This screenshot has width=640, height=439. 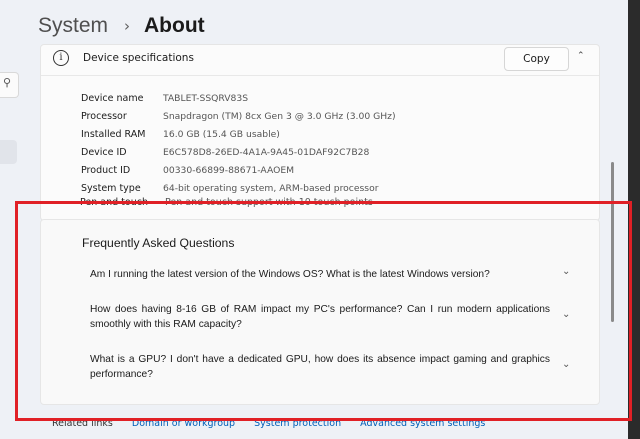 I want to click on spec-label: Processor, so click(x=104, y=116).